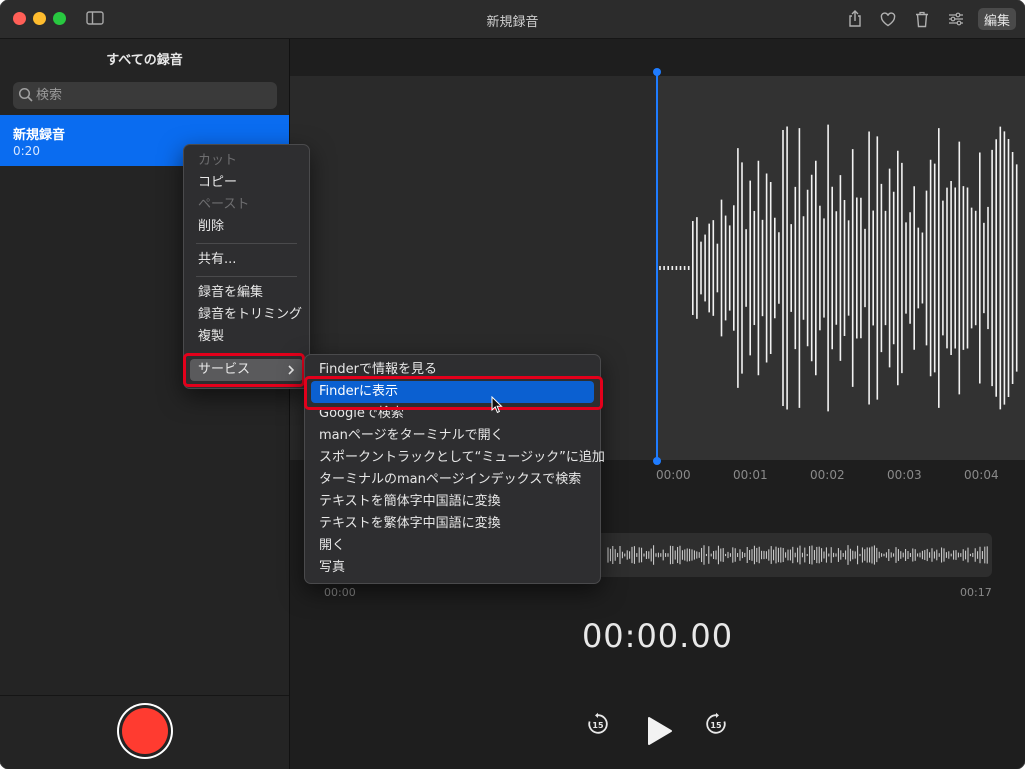 This screenshot has height=769, width=1025. Describe the element at coordinates (151, 95) in the screenshot. I see `search-input` at that location.